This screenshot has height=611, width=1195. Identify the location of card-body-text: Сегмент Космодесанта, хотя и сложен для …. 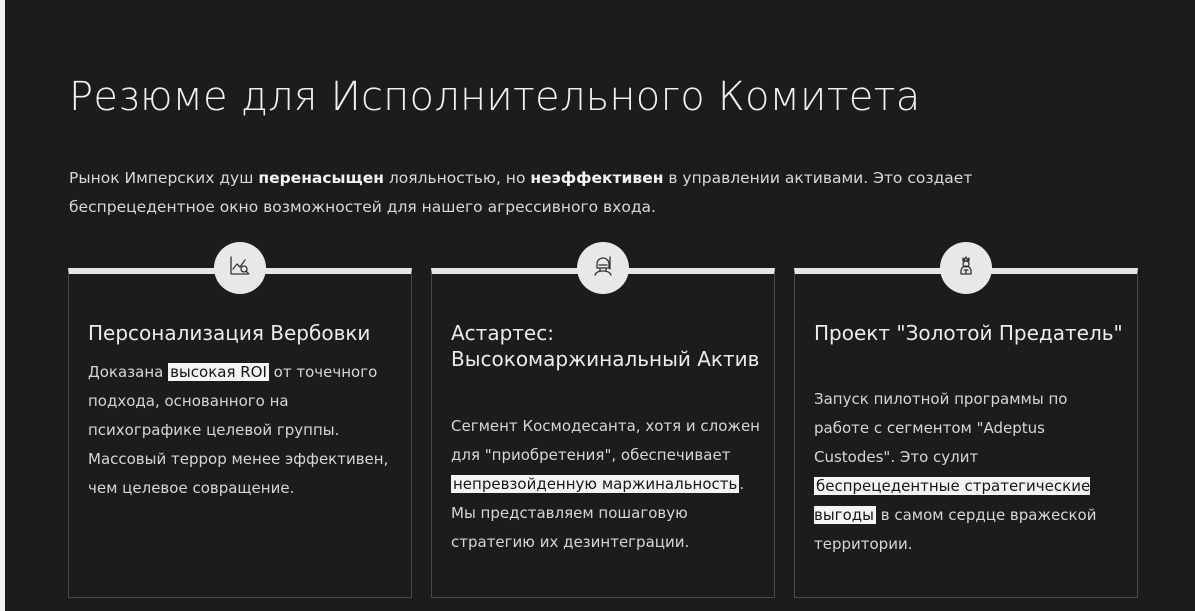
(605, 440).